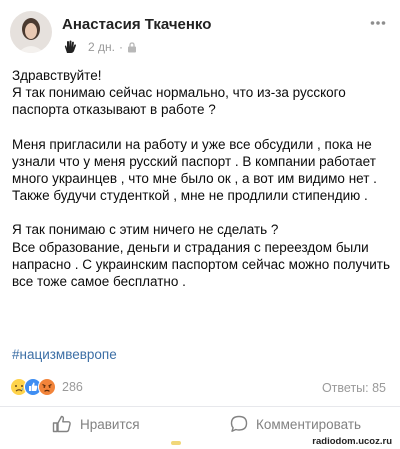  Describe the element at coordinates (136, 24) in the screenshot. I see `author-name: Анастасия Ткаченко` at that location.